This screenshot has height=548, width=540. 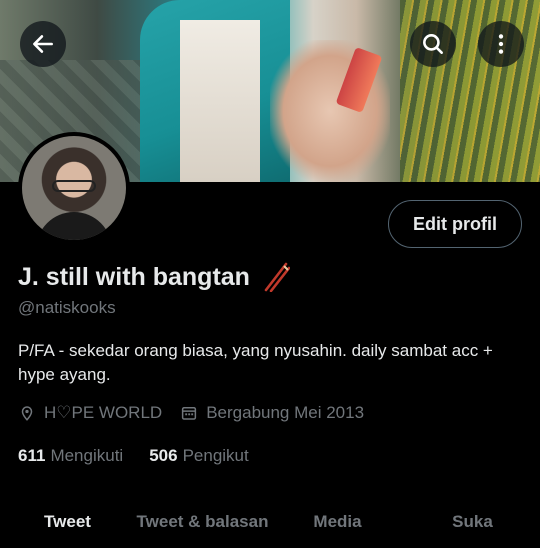 What do you see at coordinates (202, 522) in the screenshot?
I see `tab-tweet-replies: Tweet & balasan` at bounding box center [202, 522].